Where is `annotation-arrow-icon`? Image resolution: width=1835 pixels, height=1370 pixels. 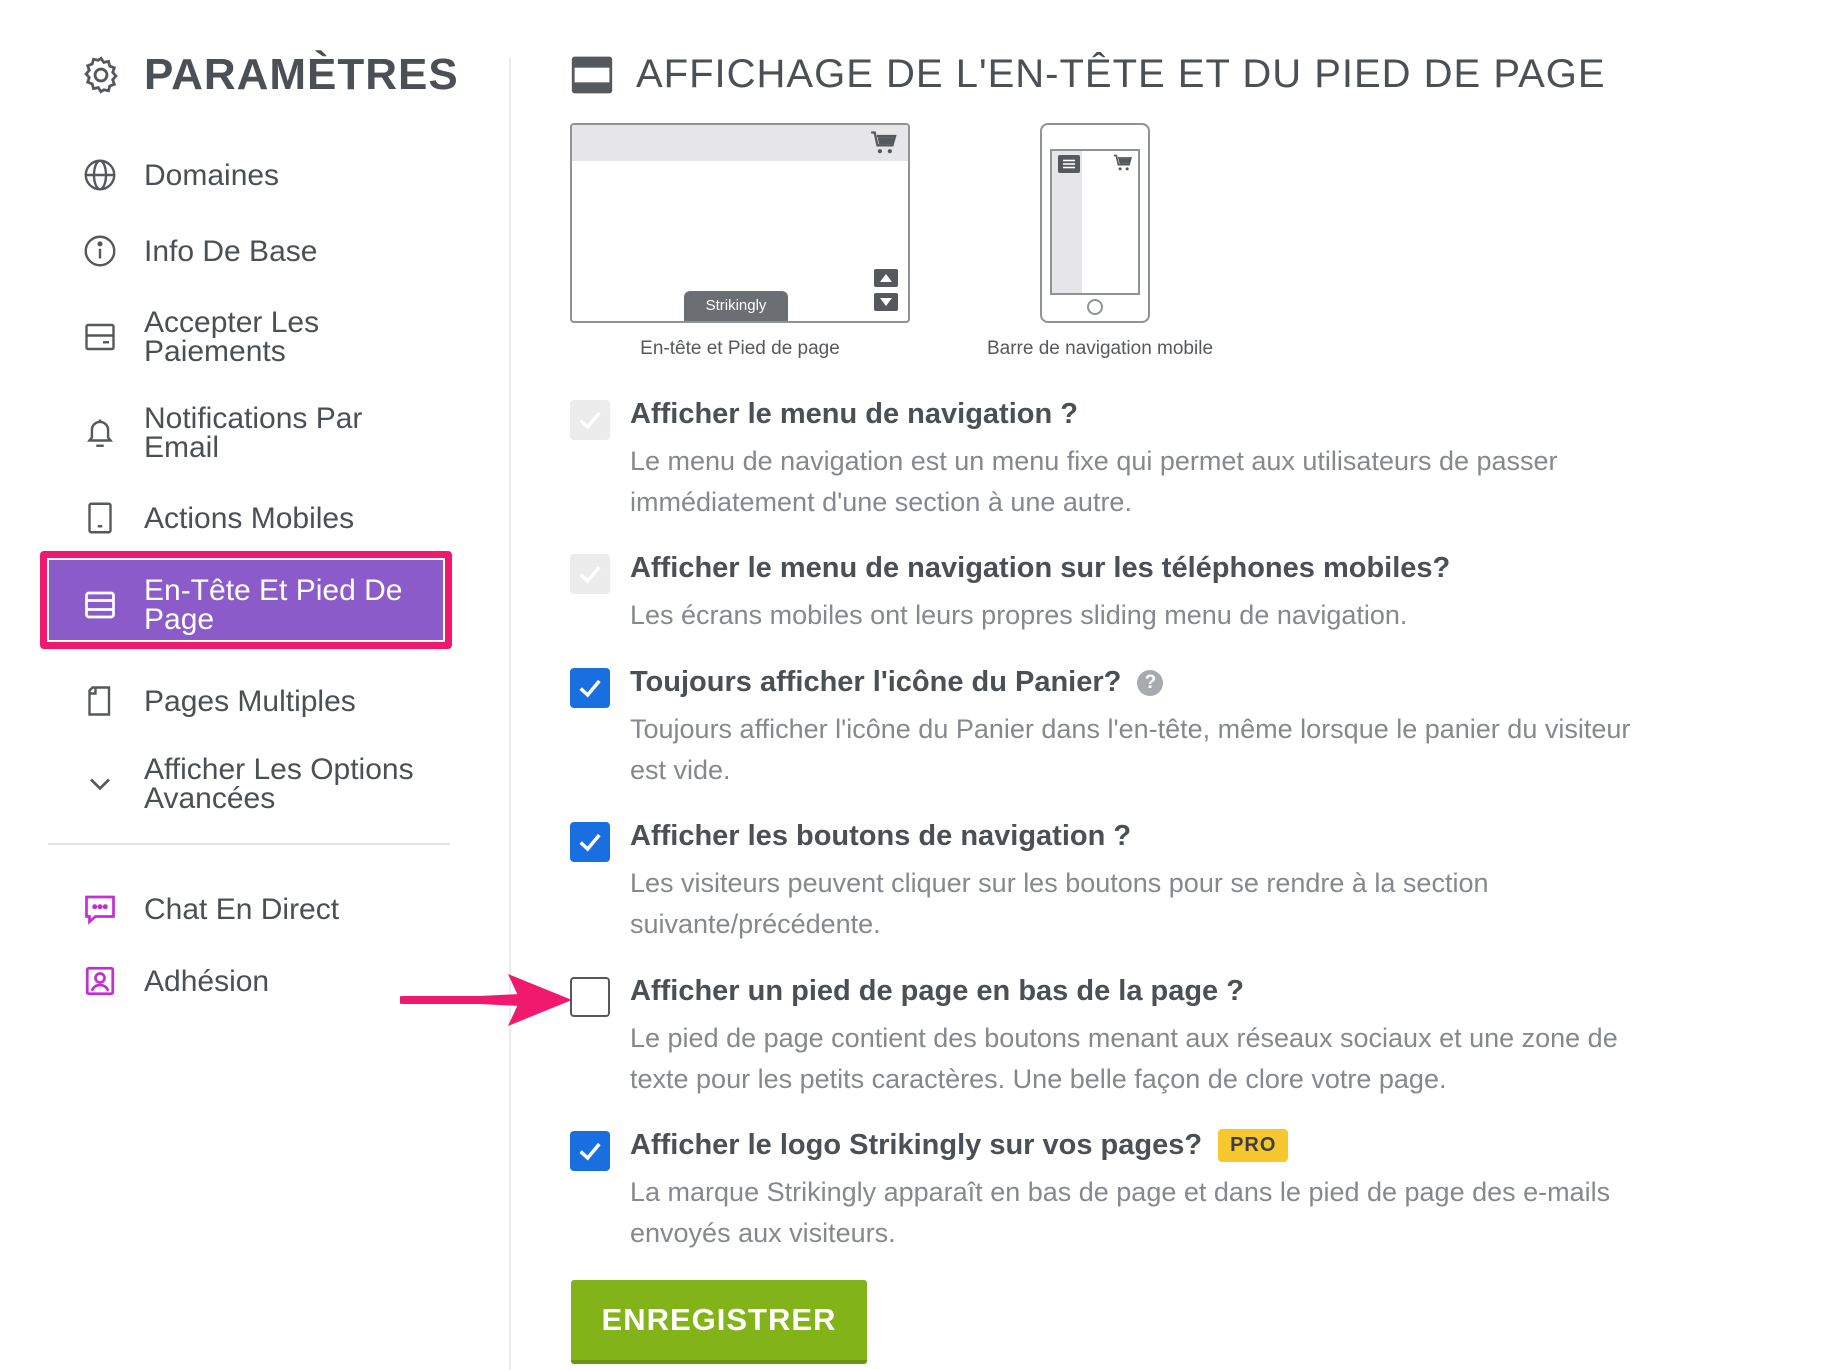
annotation-arrow-icon is located at coordinates (486, 1000).